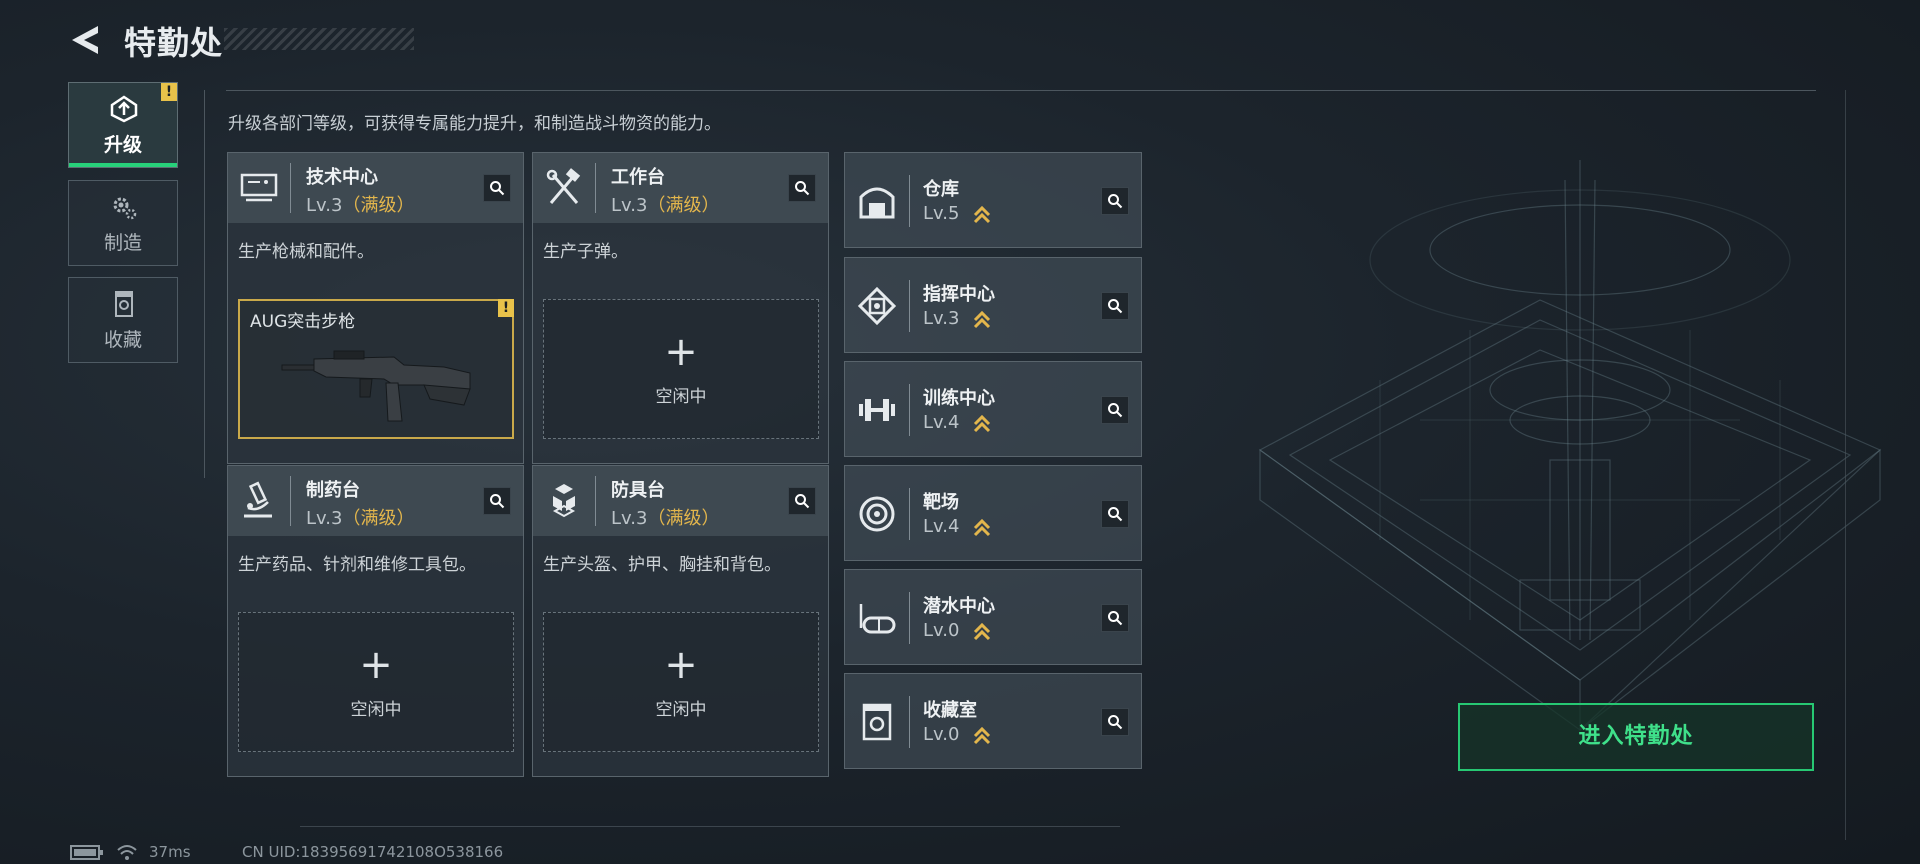  I want to click on dumbbell-icon, so click(877, 410).